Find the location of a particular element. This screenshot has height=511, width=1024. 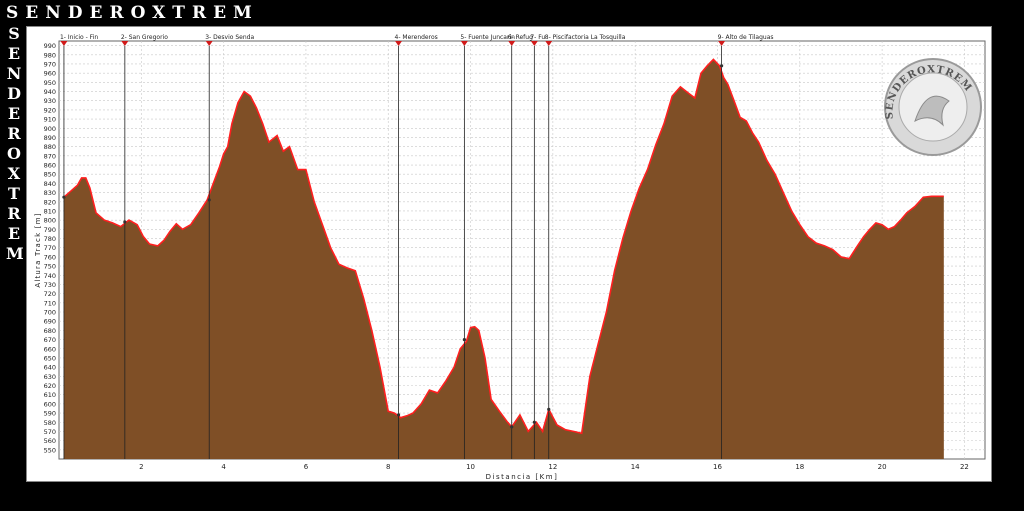

y-tick-label: 640 is located at coordinates (50, 368).